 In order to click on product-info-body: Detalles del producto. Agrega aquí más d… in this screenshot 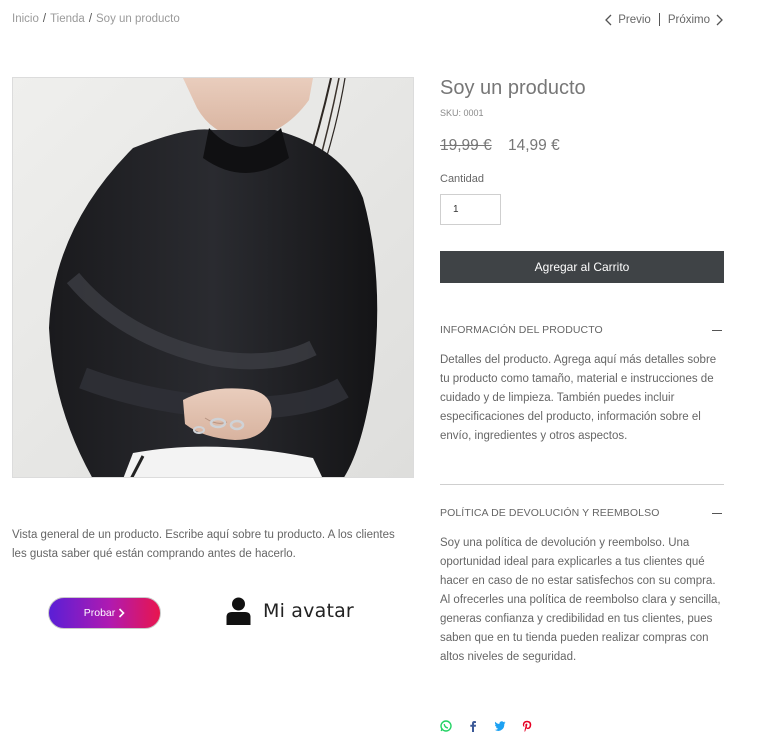, I will do `click(578, 398)`.